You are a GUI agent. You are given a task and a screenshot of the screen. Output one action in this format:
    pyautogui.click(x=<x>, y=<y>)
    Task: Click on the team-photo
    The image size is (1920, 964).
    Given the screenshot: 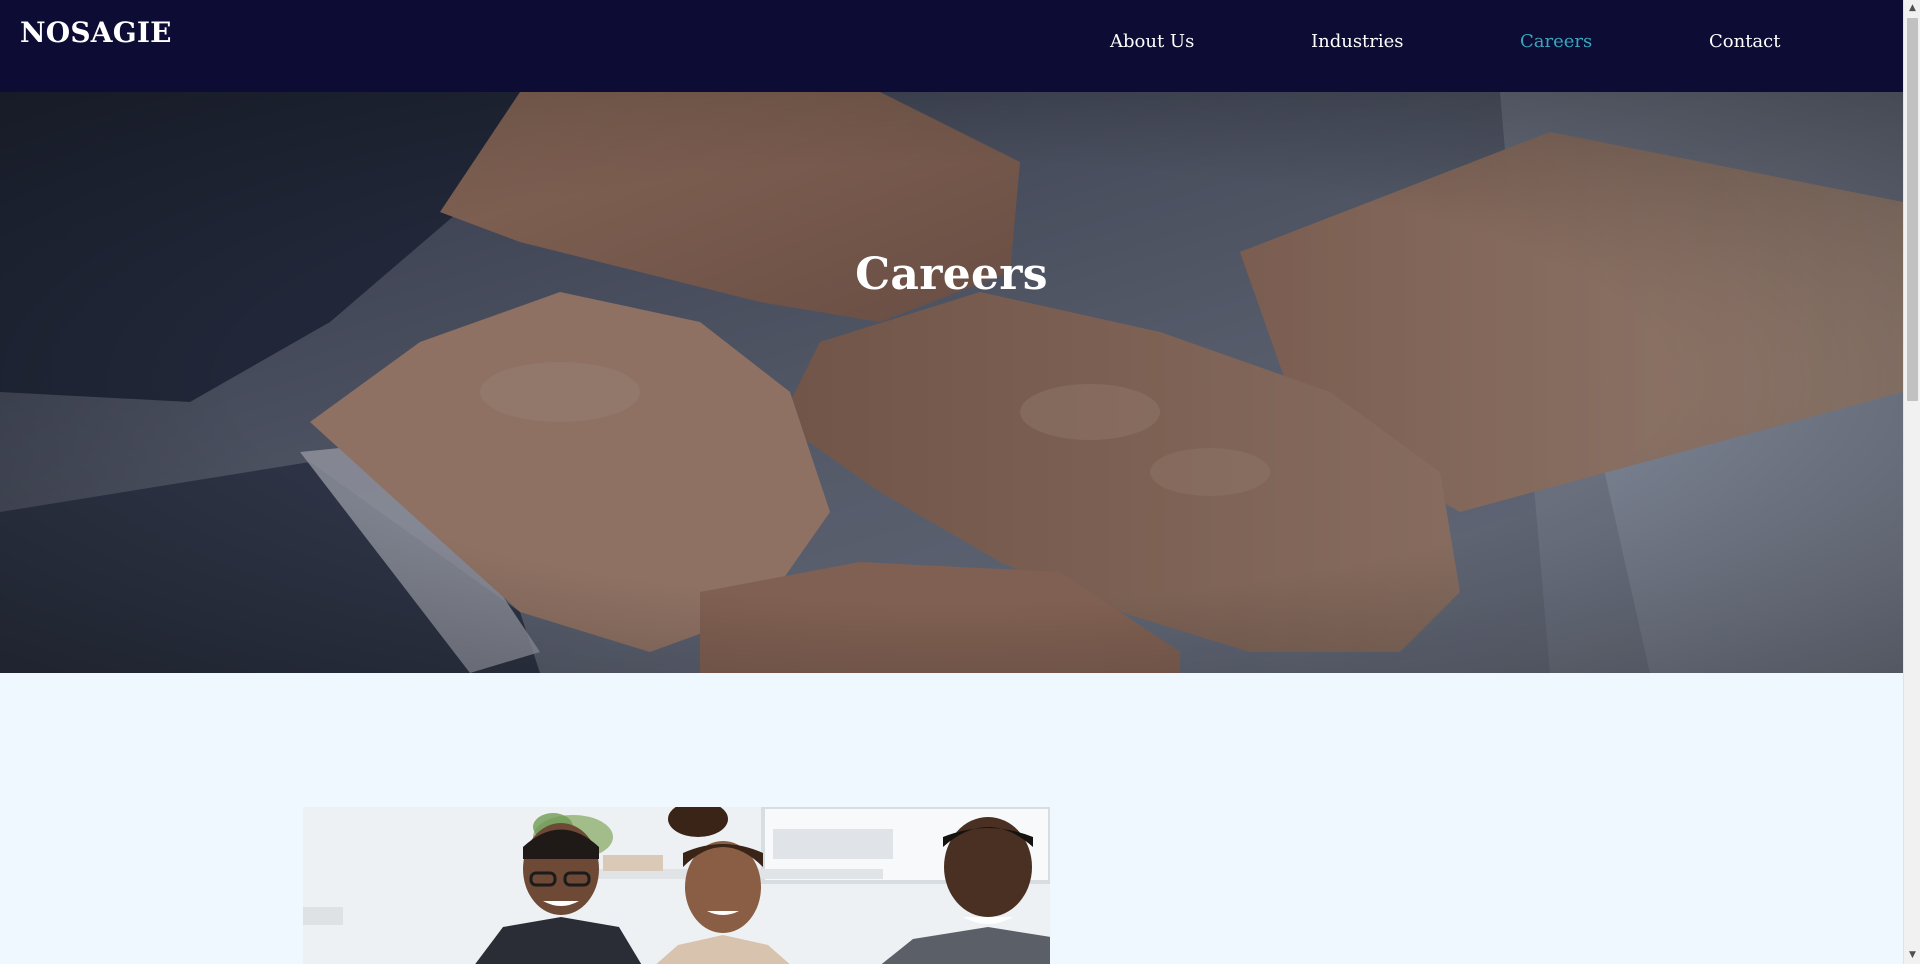 What is the action you would take?
    pyautogui.click(x=676, y=885)
    